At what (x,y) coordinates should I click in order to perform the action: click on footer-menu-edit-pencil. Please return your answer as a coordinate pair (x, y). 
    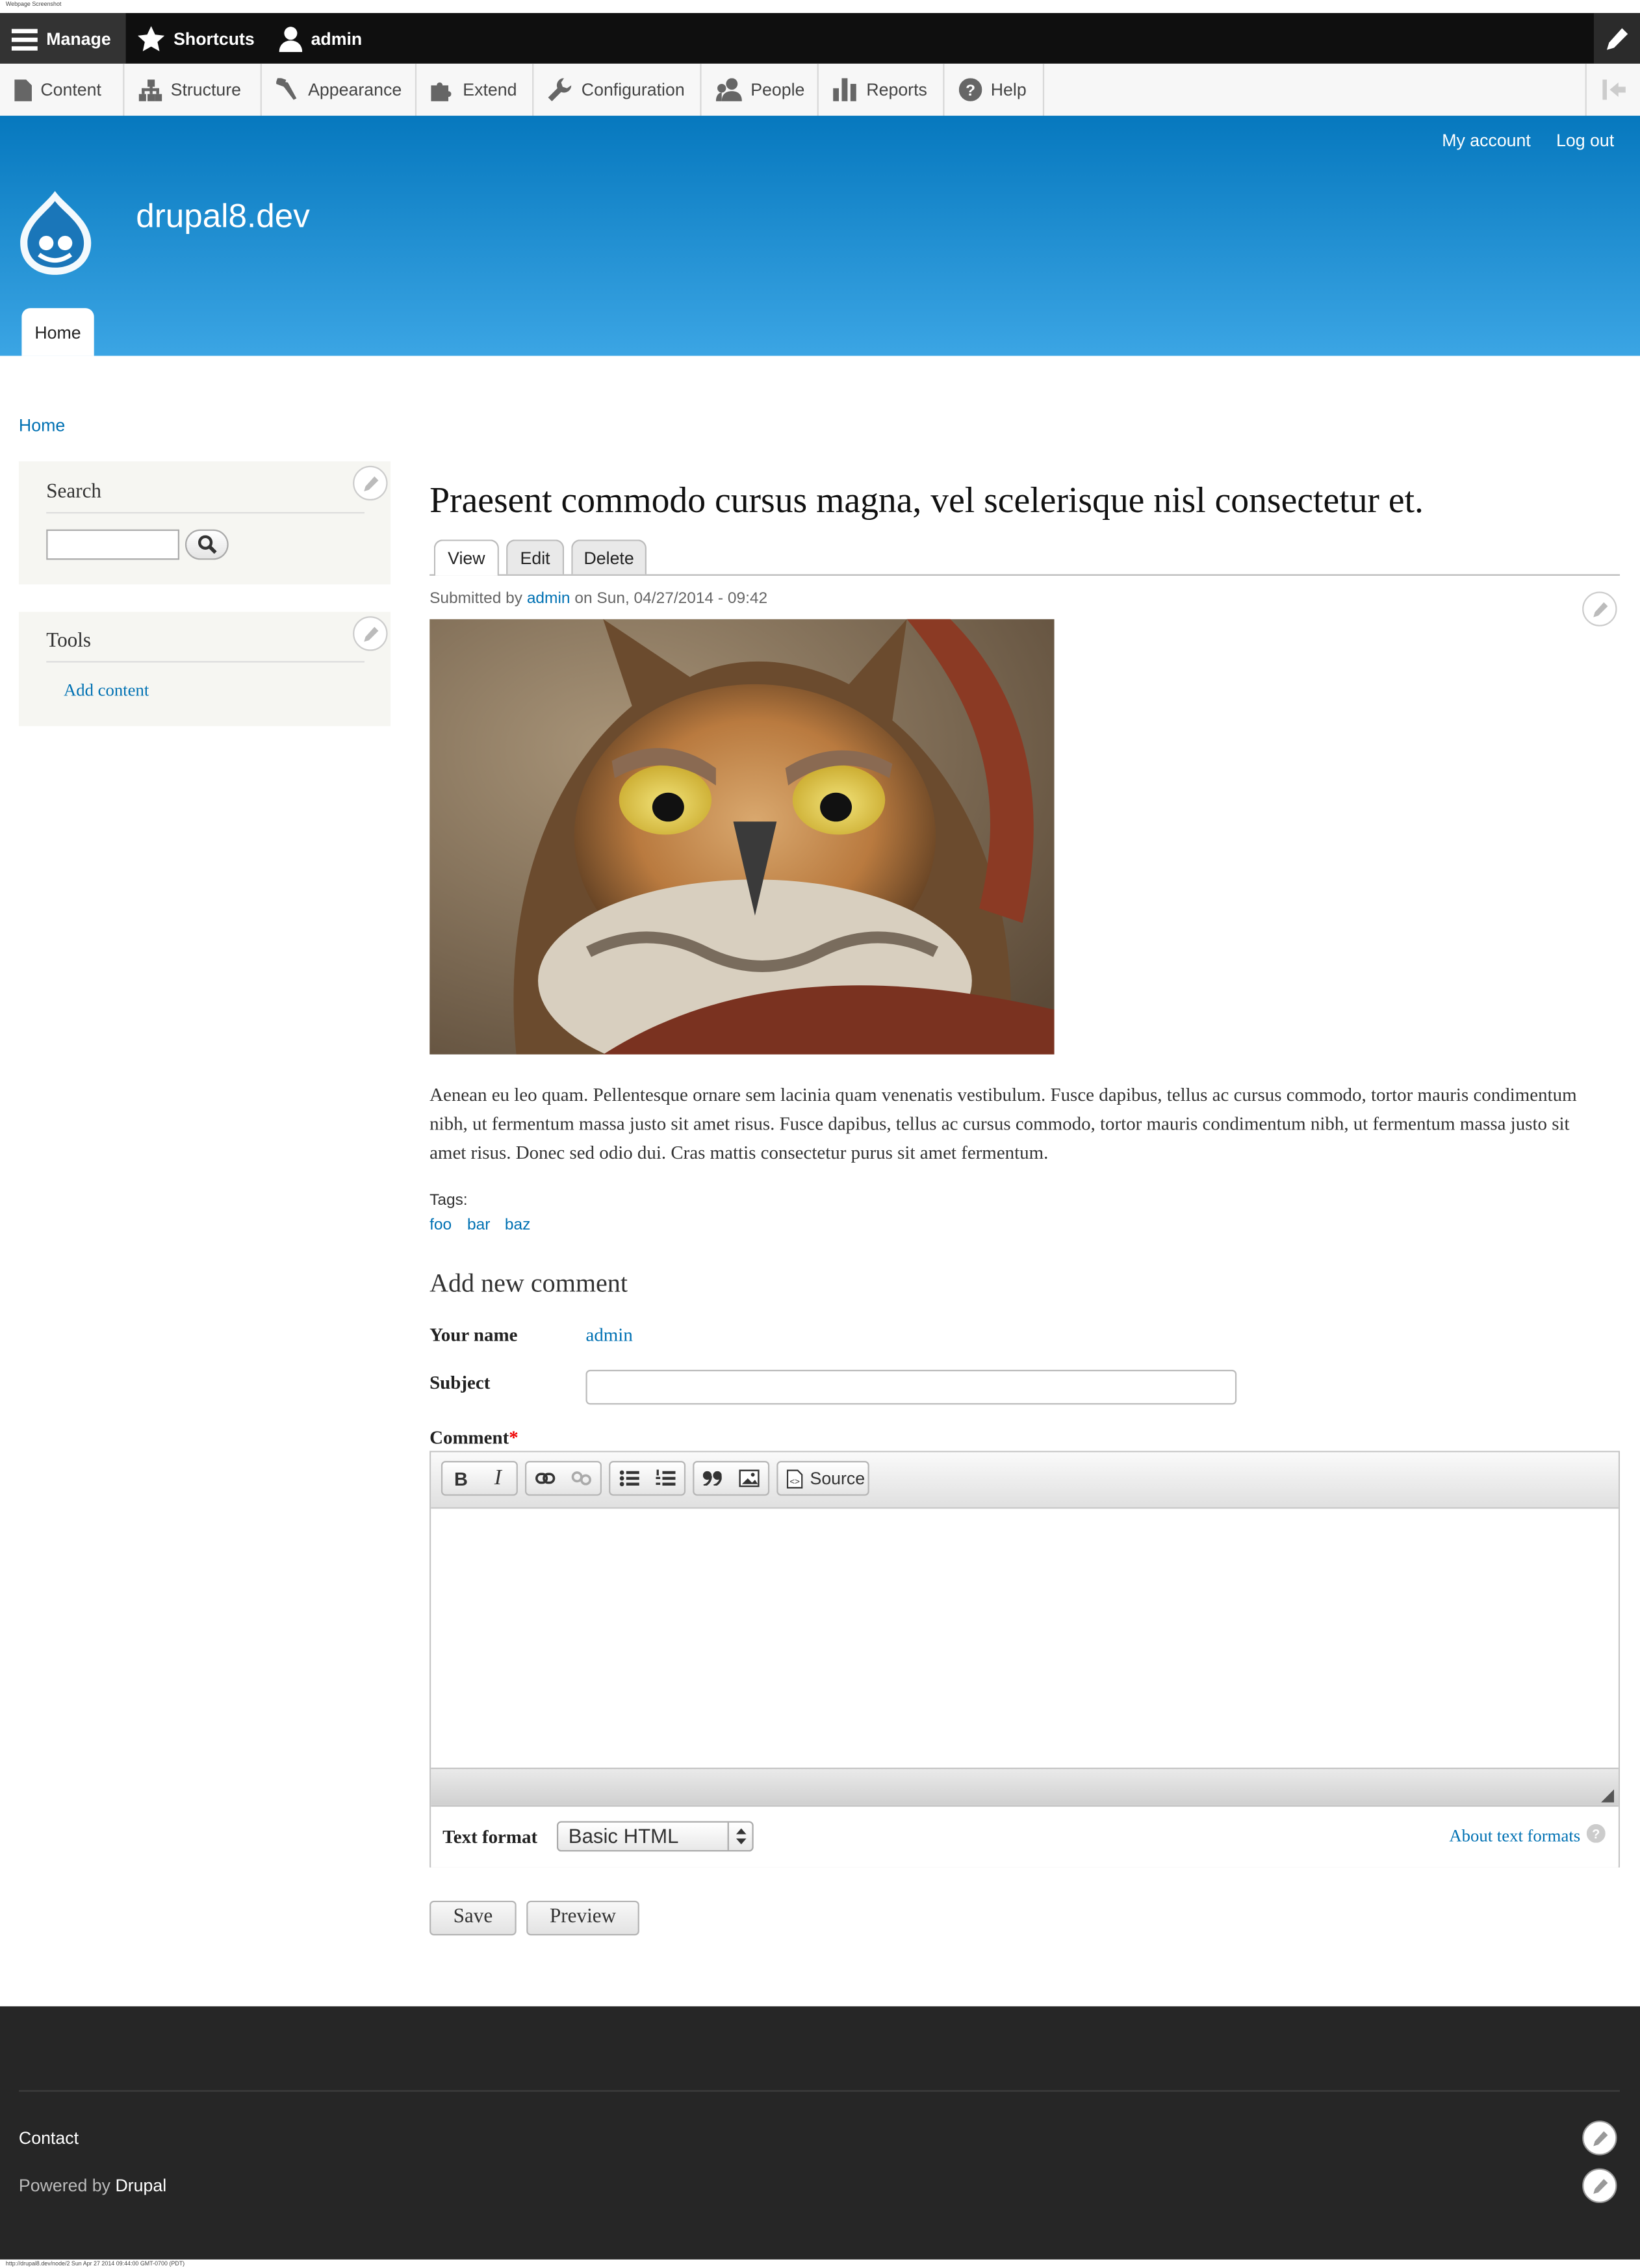
    Looking at the image, I should click on (1599, 2138).